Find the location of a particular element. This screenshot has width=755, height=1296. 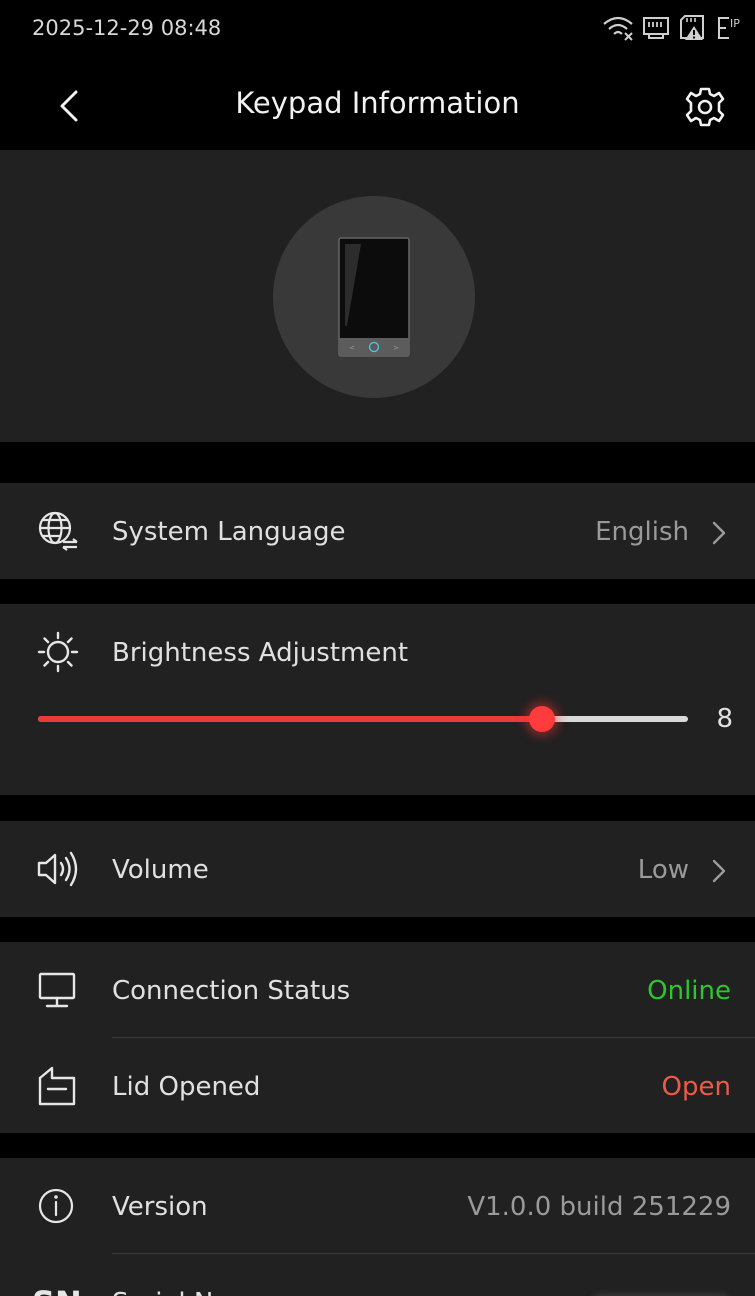

status-bar: 2025-12-29 08:48 IP is located at coordinates (377, 31).